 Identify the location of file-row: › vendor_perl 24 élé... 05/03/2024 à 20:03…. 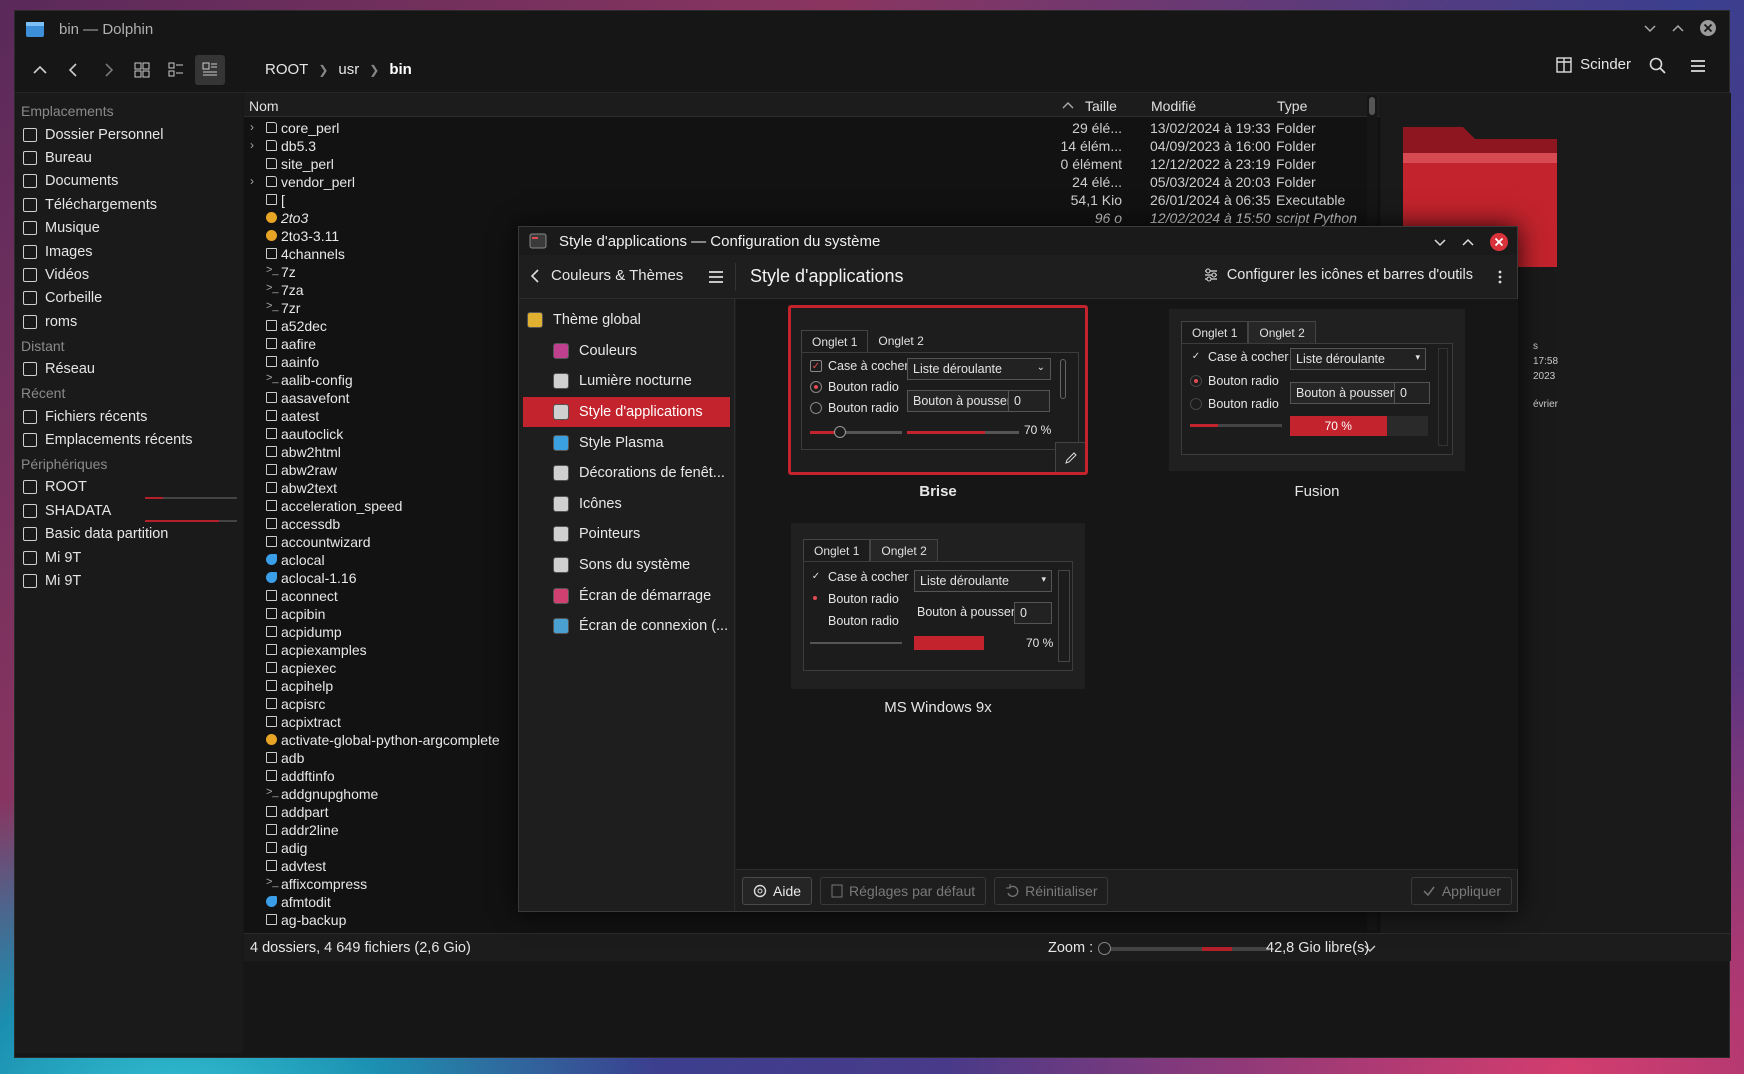
(805, 182).